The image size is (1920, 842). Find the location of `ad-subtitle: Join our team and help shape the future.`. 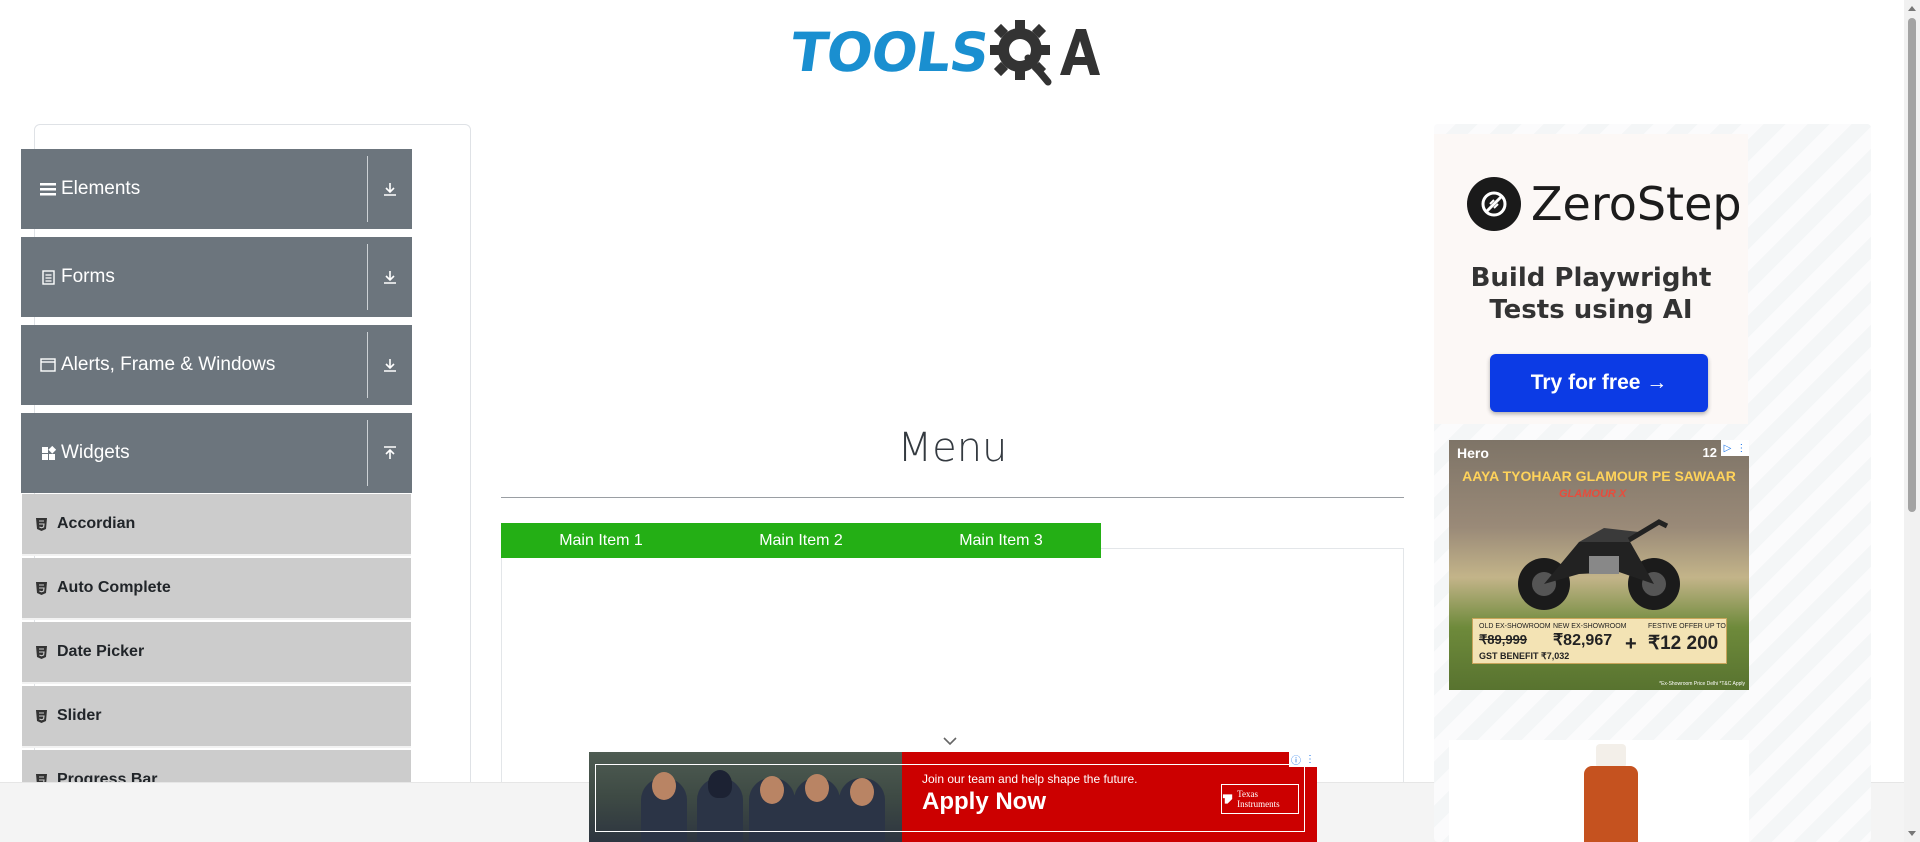

ad-subtitle: Join our team and help shape the future. is located at coordinates (1030, 779).